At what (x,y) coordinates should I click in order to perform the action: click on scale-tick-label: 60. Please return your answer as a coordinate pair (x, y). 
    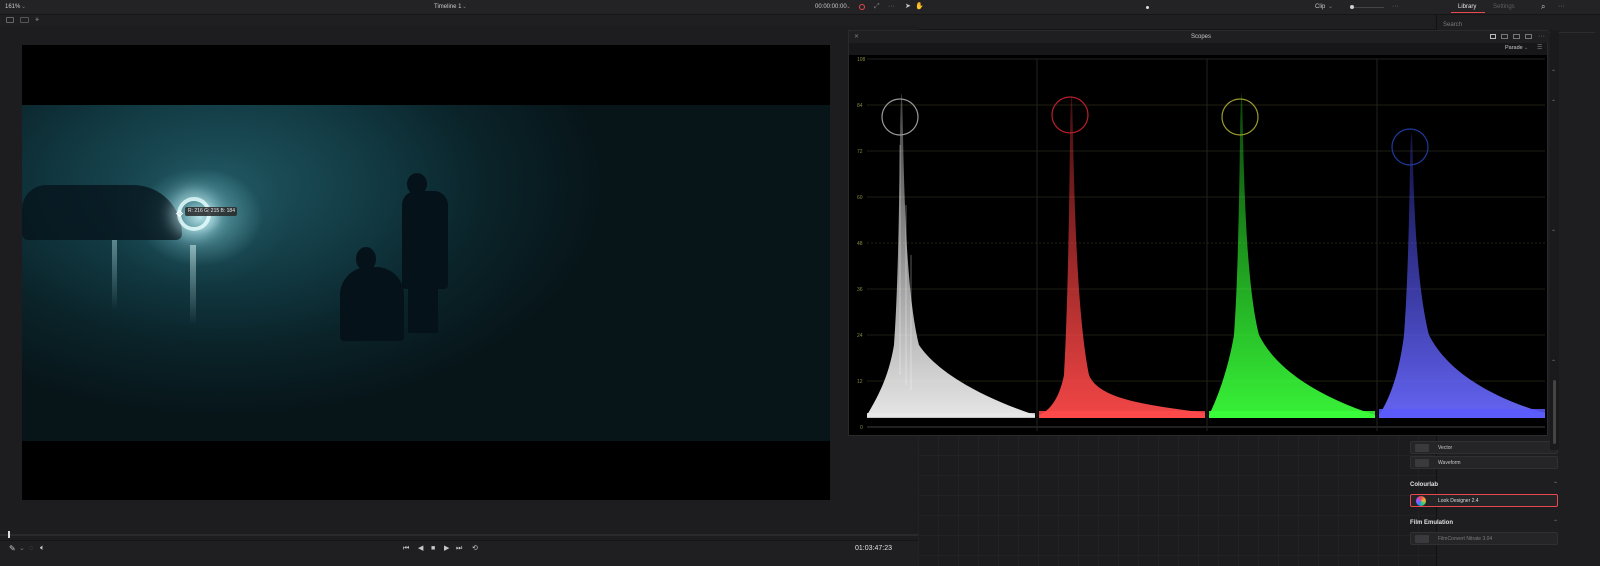
    Looking at the image, I should click on (860, 198).